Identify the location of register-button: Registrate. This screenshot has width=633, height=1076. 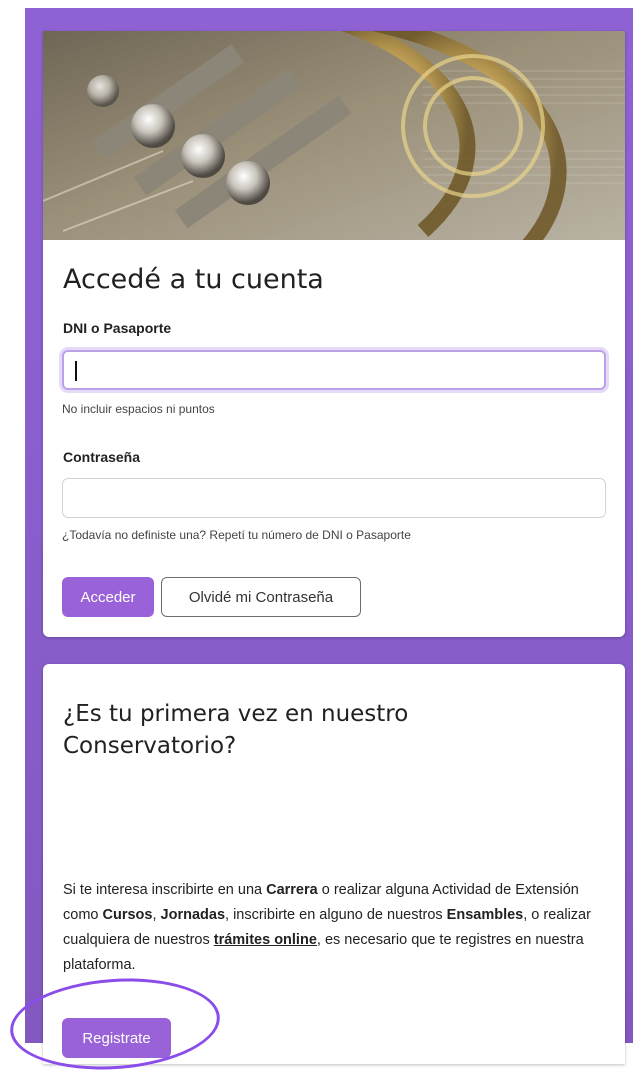
(116, 1038).